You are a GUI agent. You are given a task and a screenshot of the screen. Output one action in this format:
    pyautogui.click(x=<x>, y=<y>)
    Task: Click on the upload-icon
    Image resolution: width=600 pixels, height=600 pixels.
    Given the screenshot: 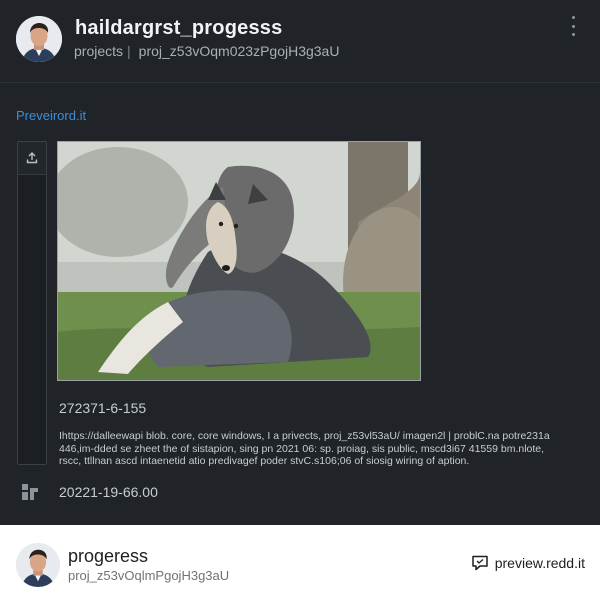 What is the action you would take?
    pyautogui.click(x=32, y=158)
    